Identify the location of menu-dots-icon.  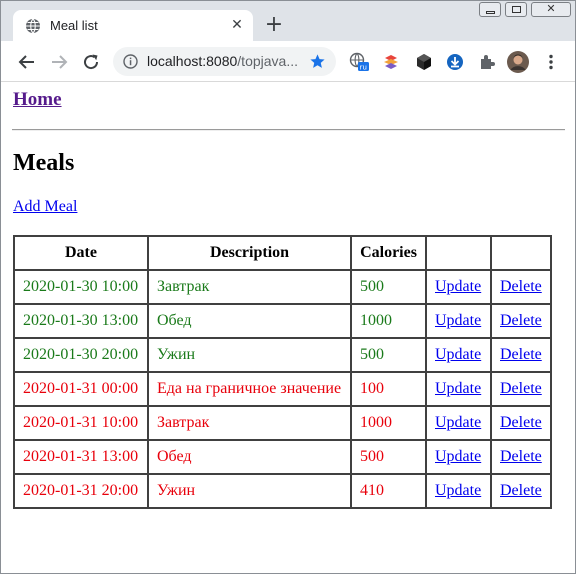
(551, 62).